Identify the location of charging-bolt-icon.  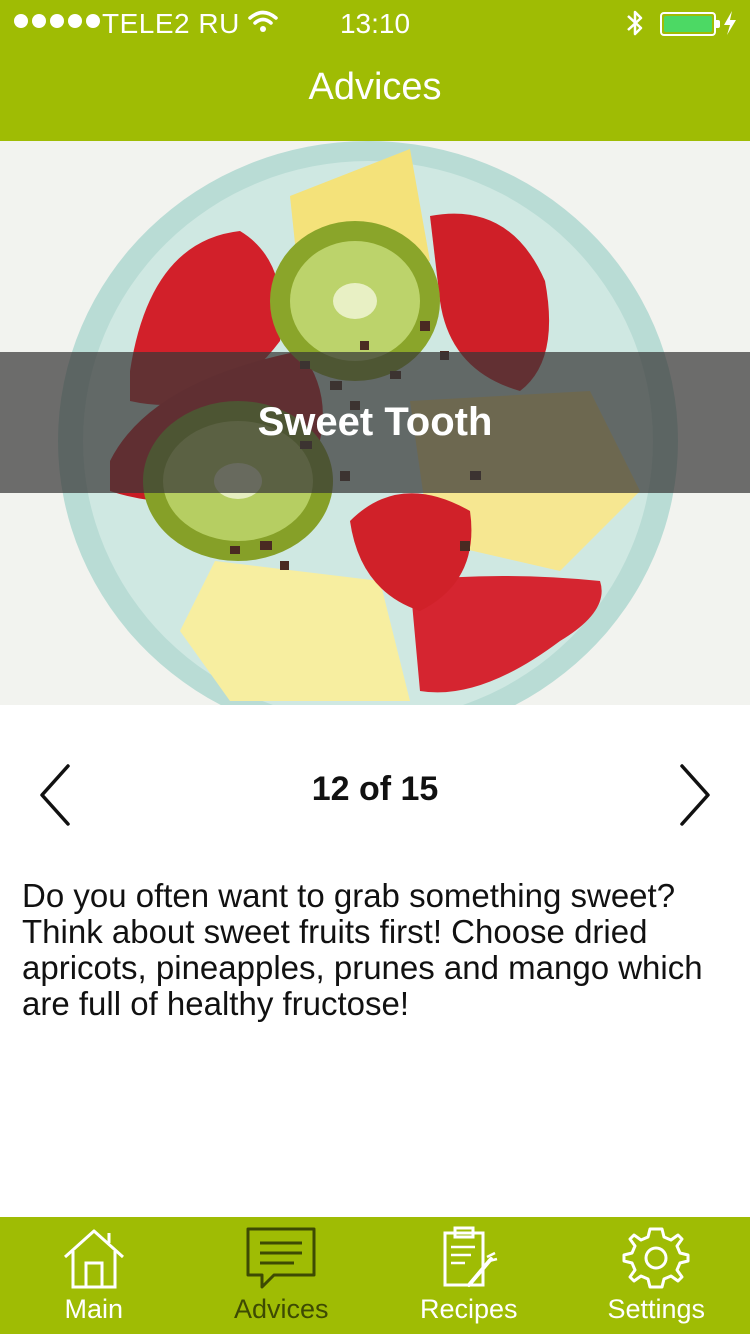
(730, 23).